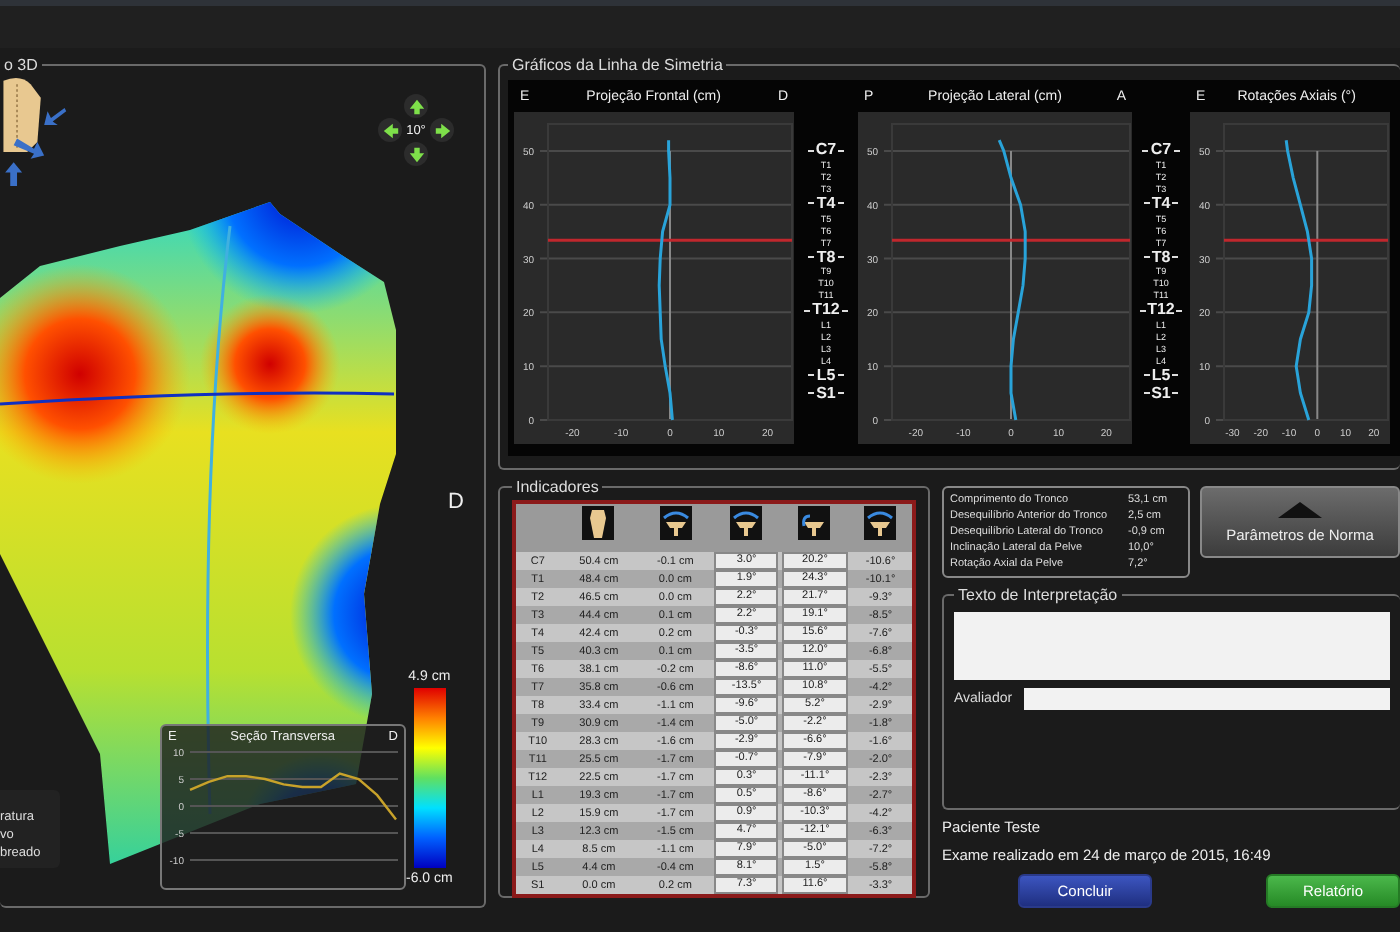 This screenshot has width=1400, height=932. Describe the element at coordinates (557, 487) in the screenshot. I see `panel-title: Indicadores` at that location.